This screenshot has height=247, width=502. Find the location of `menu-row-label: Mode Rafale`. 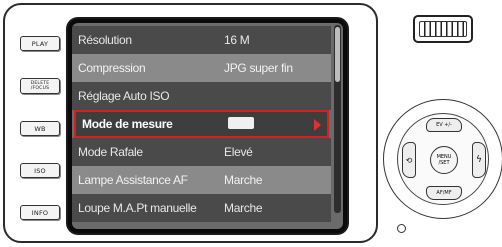

menu-row-label: Mode Rafale is located at coordinates (110, 152).